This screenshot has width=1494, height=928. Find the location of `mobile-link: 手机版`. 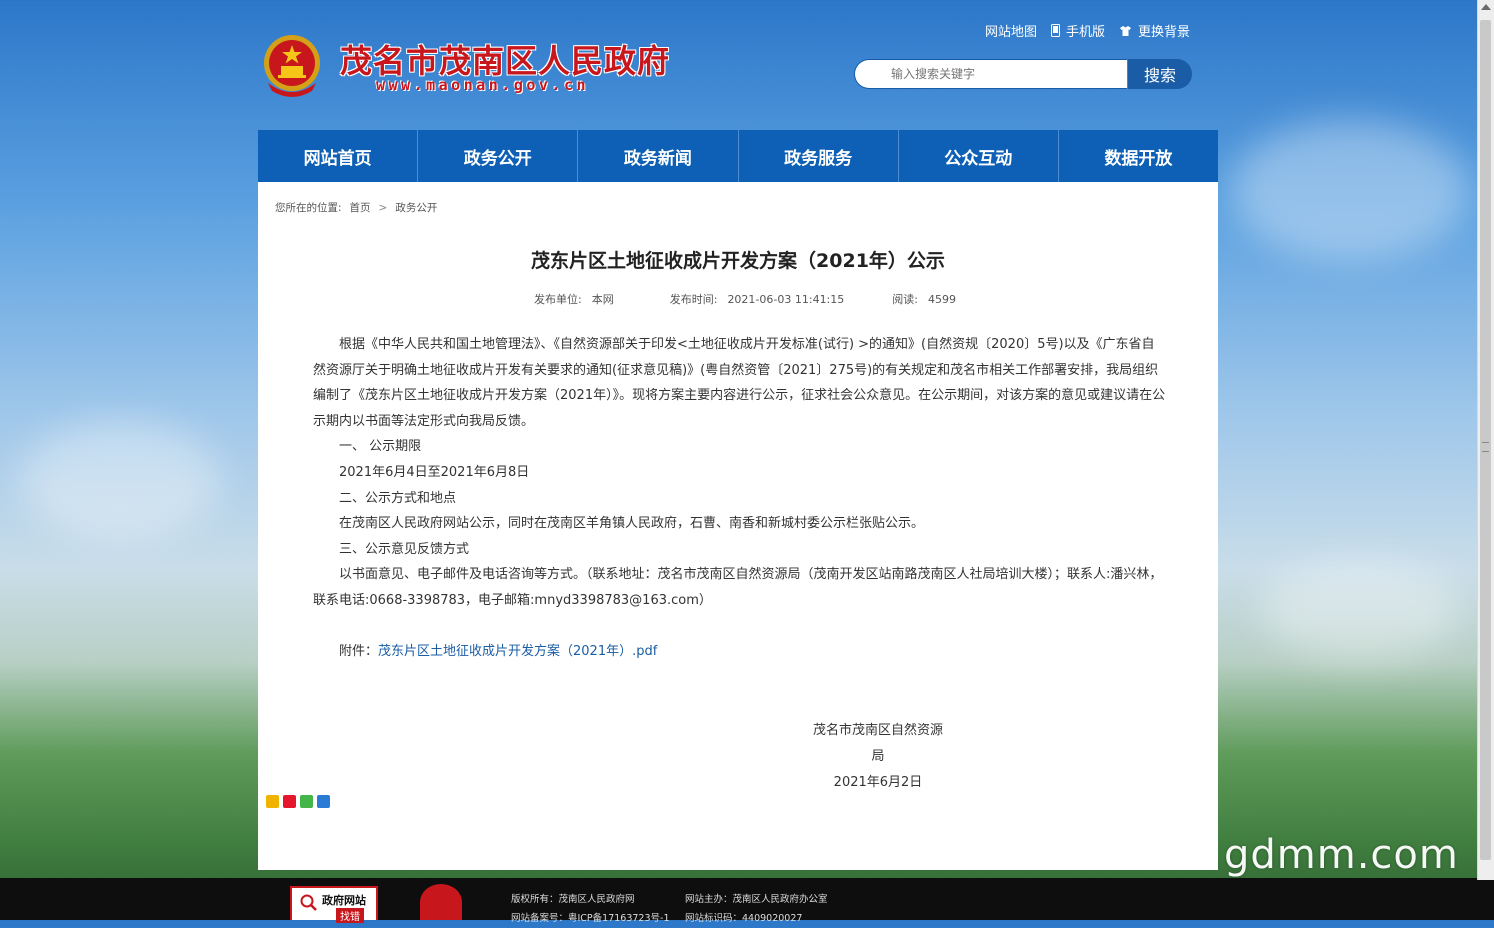

mobile-link: 手机版 is located at coordinates (1078, 30).